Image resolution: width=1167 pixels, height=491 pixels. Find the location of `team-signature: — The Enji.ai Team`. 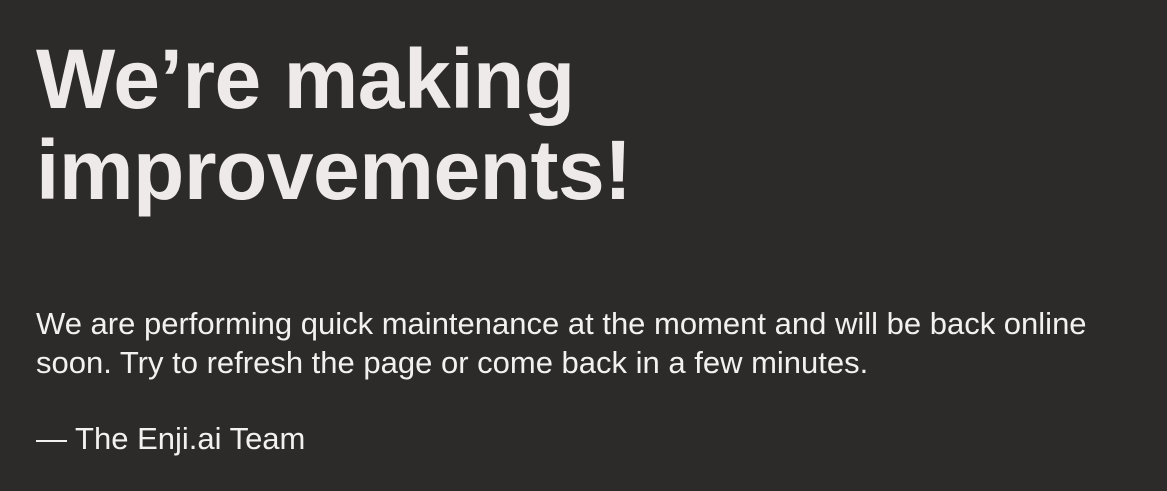

team-signature: — The Enji.ai Team is located at coordinates (171, 438).